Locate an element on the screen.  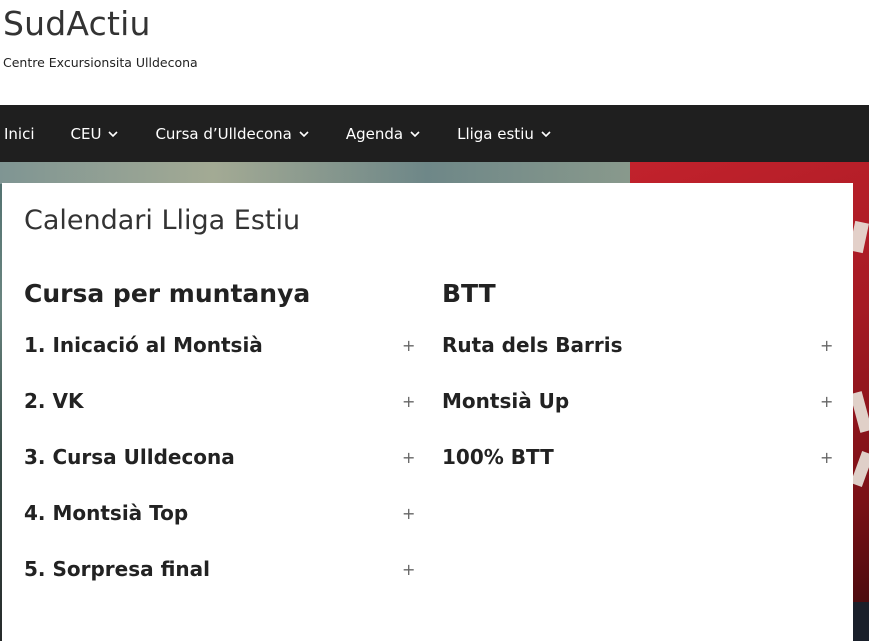
site-title: SudActiu is located at coordinates (77, 23).